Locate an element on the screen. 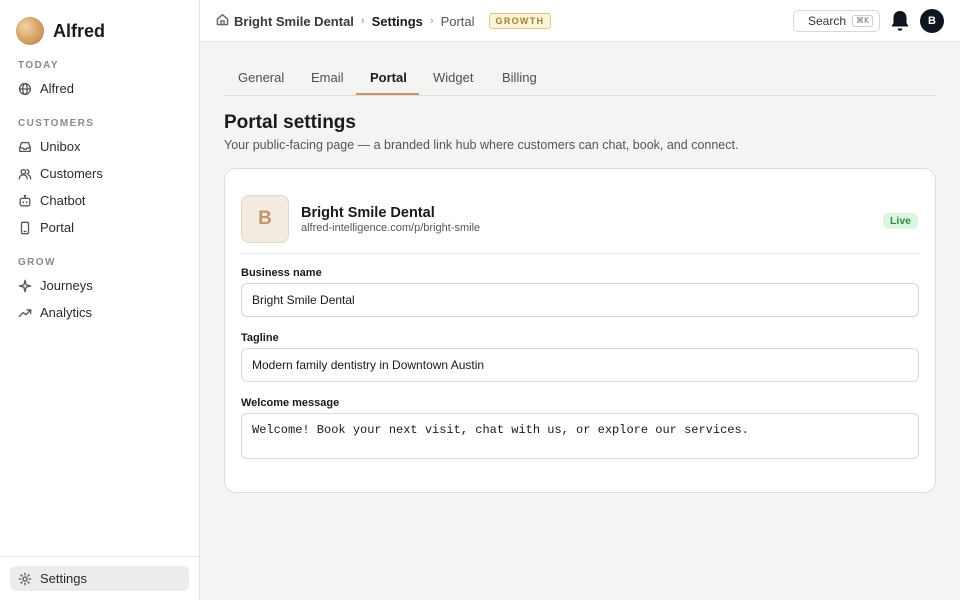 This screenshot has width=960, height=600. sidebar-item-label: Chatbot is located at coordinates (63, 200).